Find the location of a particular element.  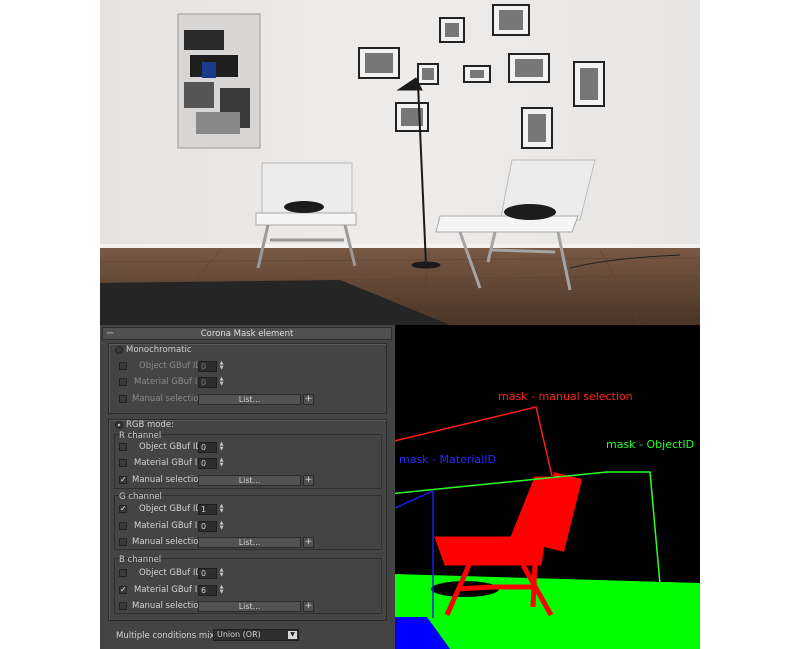

b-material-gbuf-label: Material GBuf ID: is located at coordinates (170, 590).